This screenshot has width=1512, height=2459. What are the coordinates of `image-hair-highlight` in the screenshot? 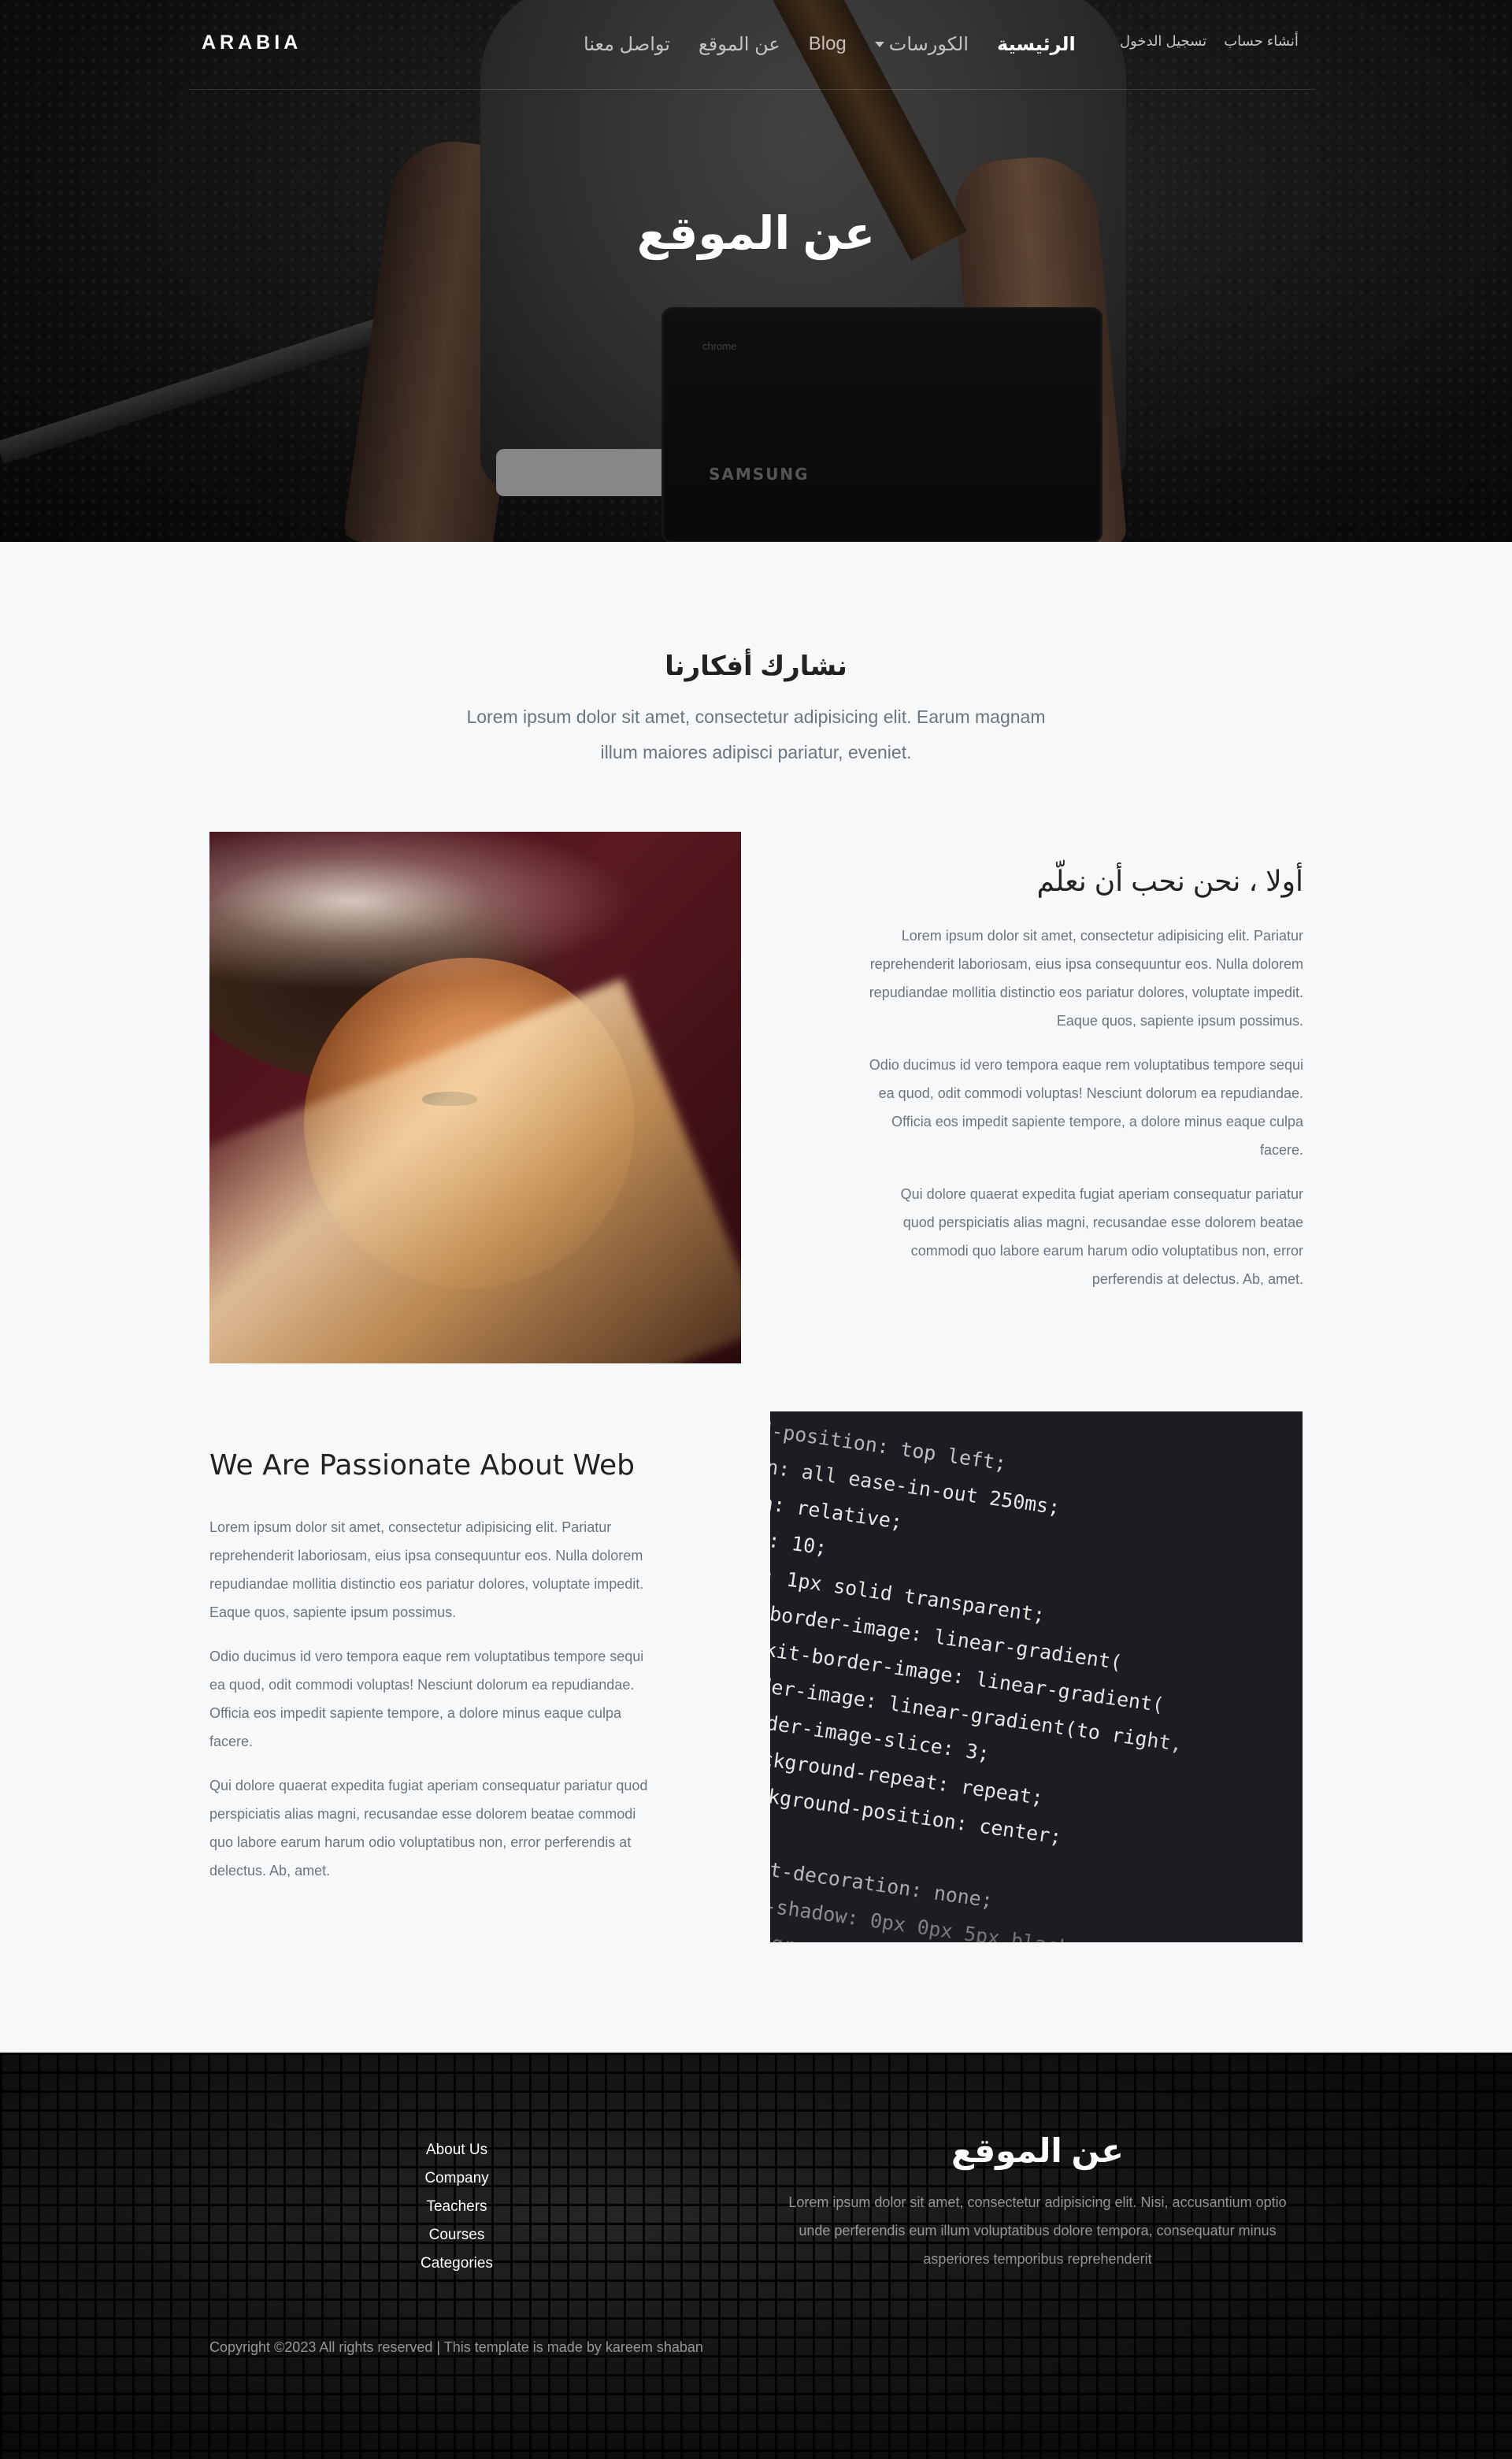 It's located at (445, 918).